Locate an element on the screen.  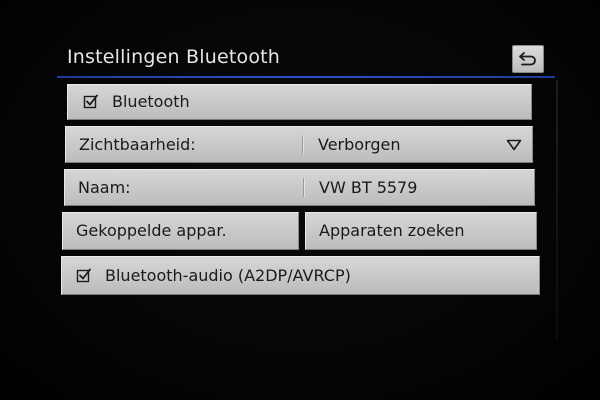
paired-devices-button: Gekoppelde appar. is located at coordinates (180, 231).